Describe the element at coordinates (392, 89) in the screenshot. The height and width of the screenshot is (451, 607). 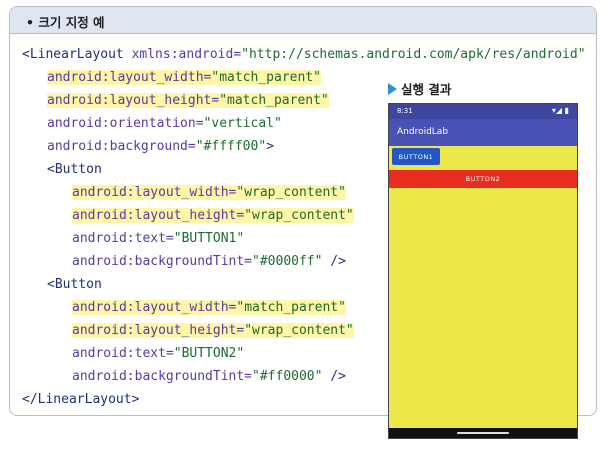
I see `play-arrow-icon` at that location.